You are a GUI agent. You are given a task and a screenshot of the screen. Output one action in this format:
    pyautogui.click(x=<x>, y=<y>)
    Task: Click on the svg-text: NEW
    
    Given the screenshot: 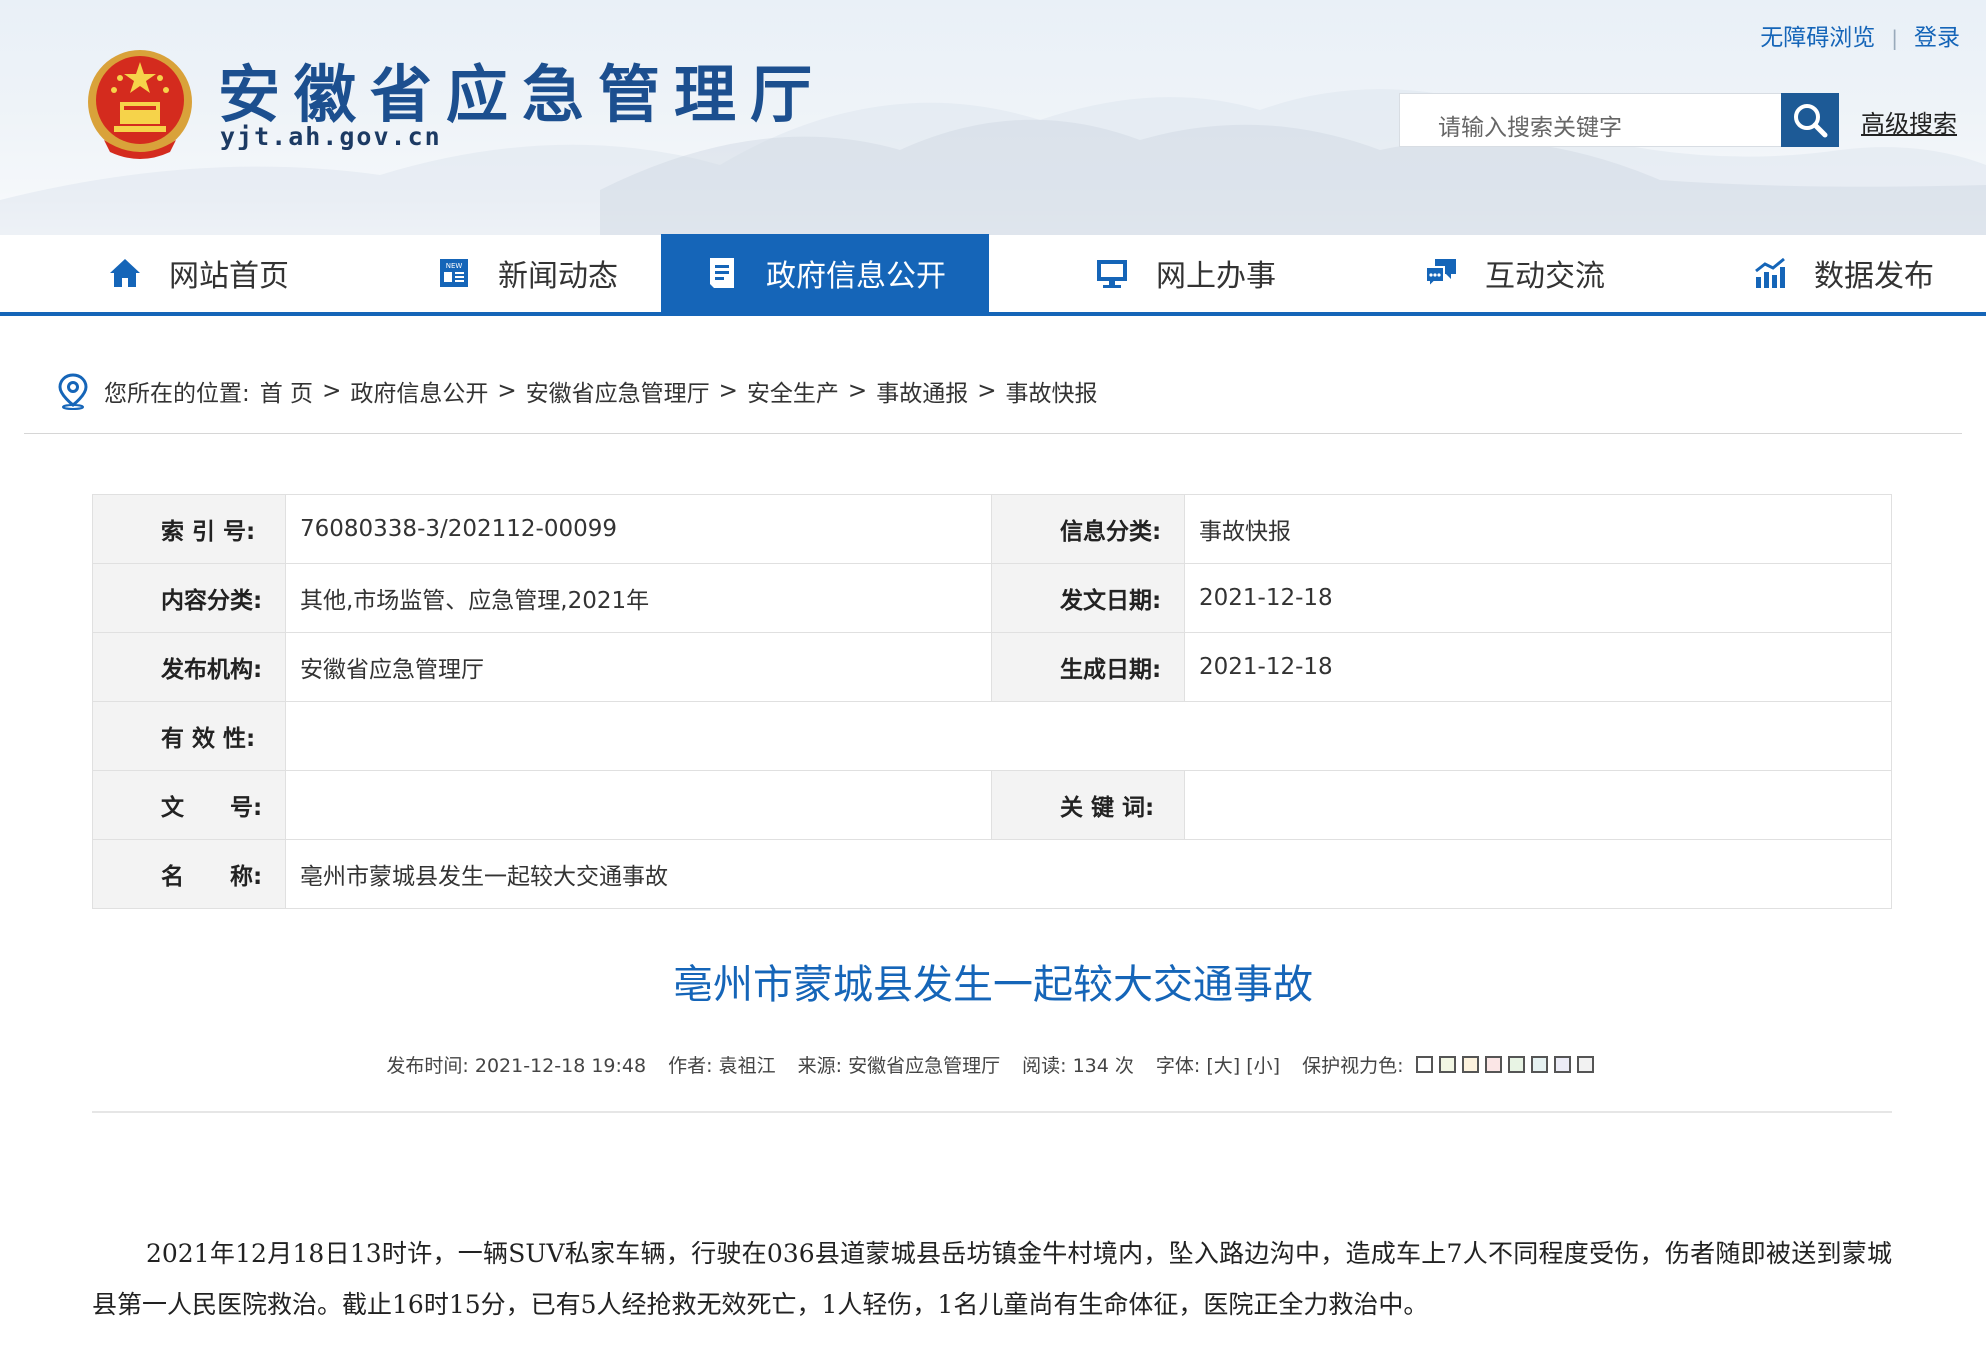 What is the action you would take?
    pyautogui.click(x=454, y=266)
    